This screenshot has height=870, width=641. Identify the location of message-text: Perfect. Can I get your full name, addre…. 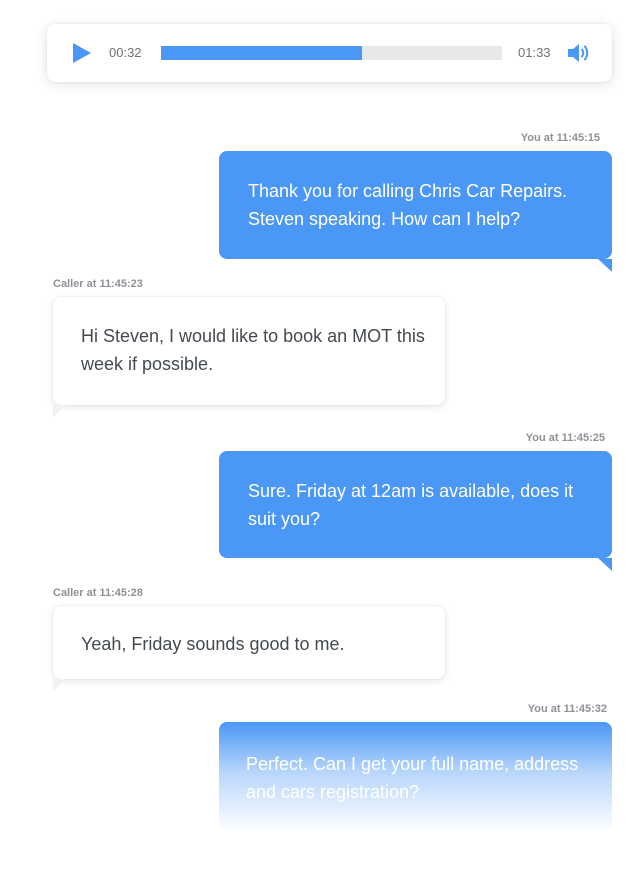
(412, 778).